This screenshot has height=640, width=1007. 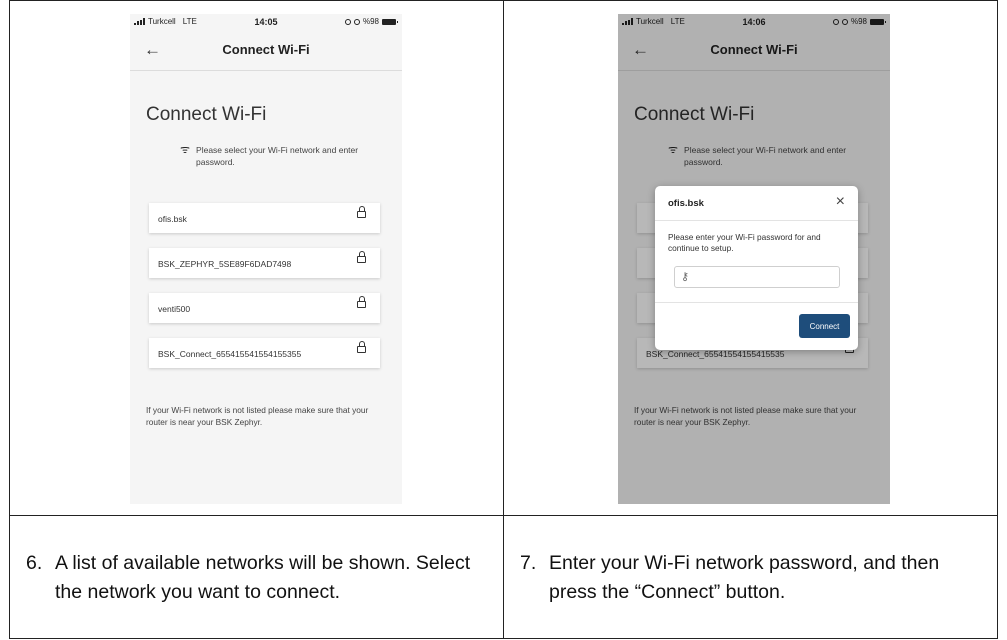 I want to click on nav-bar: ← Connect Wi-Fi, so click(x=266, y=50).